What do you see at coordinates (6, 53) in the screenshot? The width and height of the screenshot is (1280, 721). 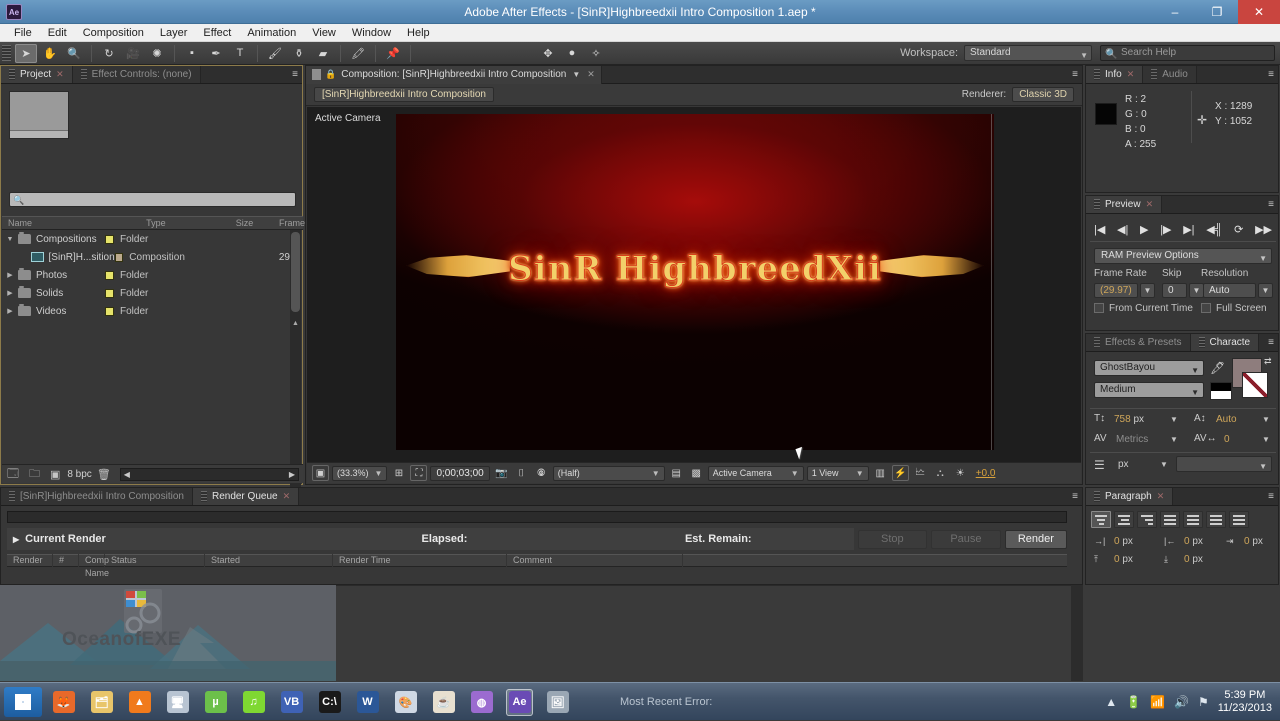 I see `toolbar-grip` at bounding box center [6, 53].